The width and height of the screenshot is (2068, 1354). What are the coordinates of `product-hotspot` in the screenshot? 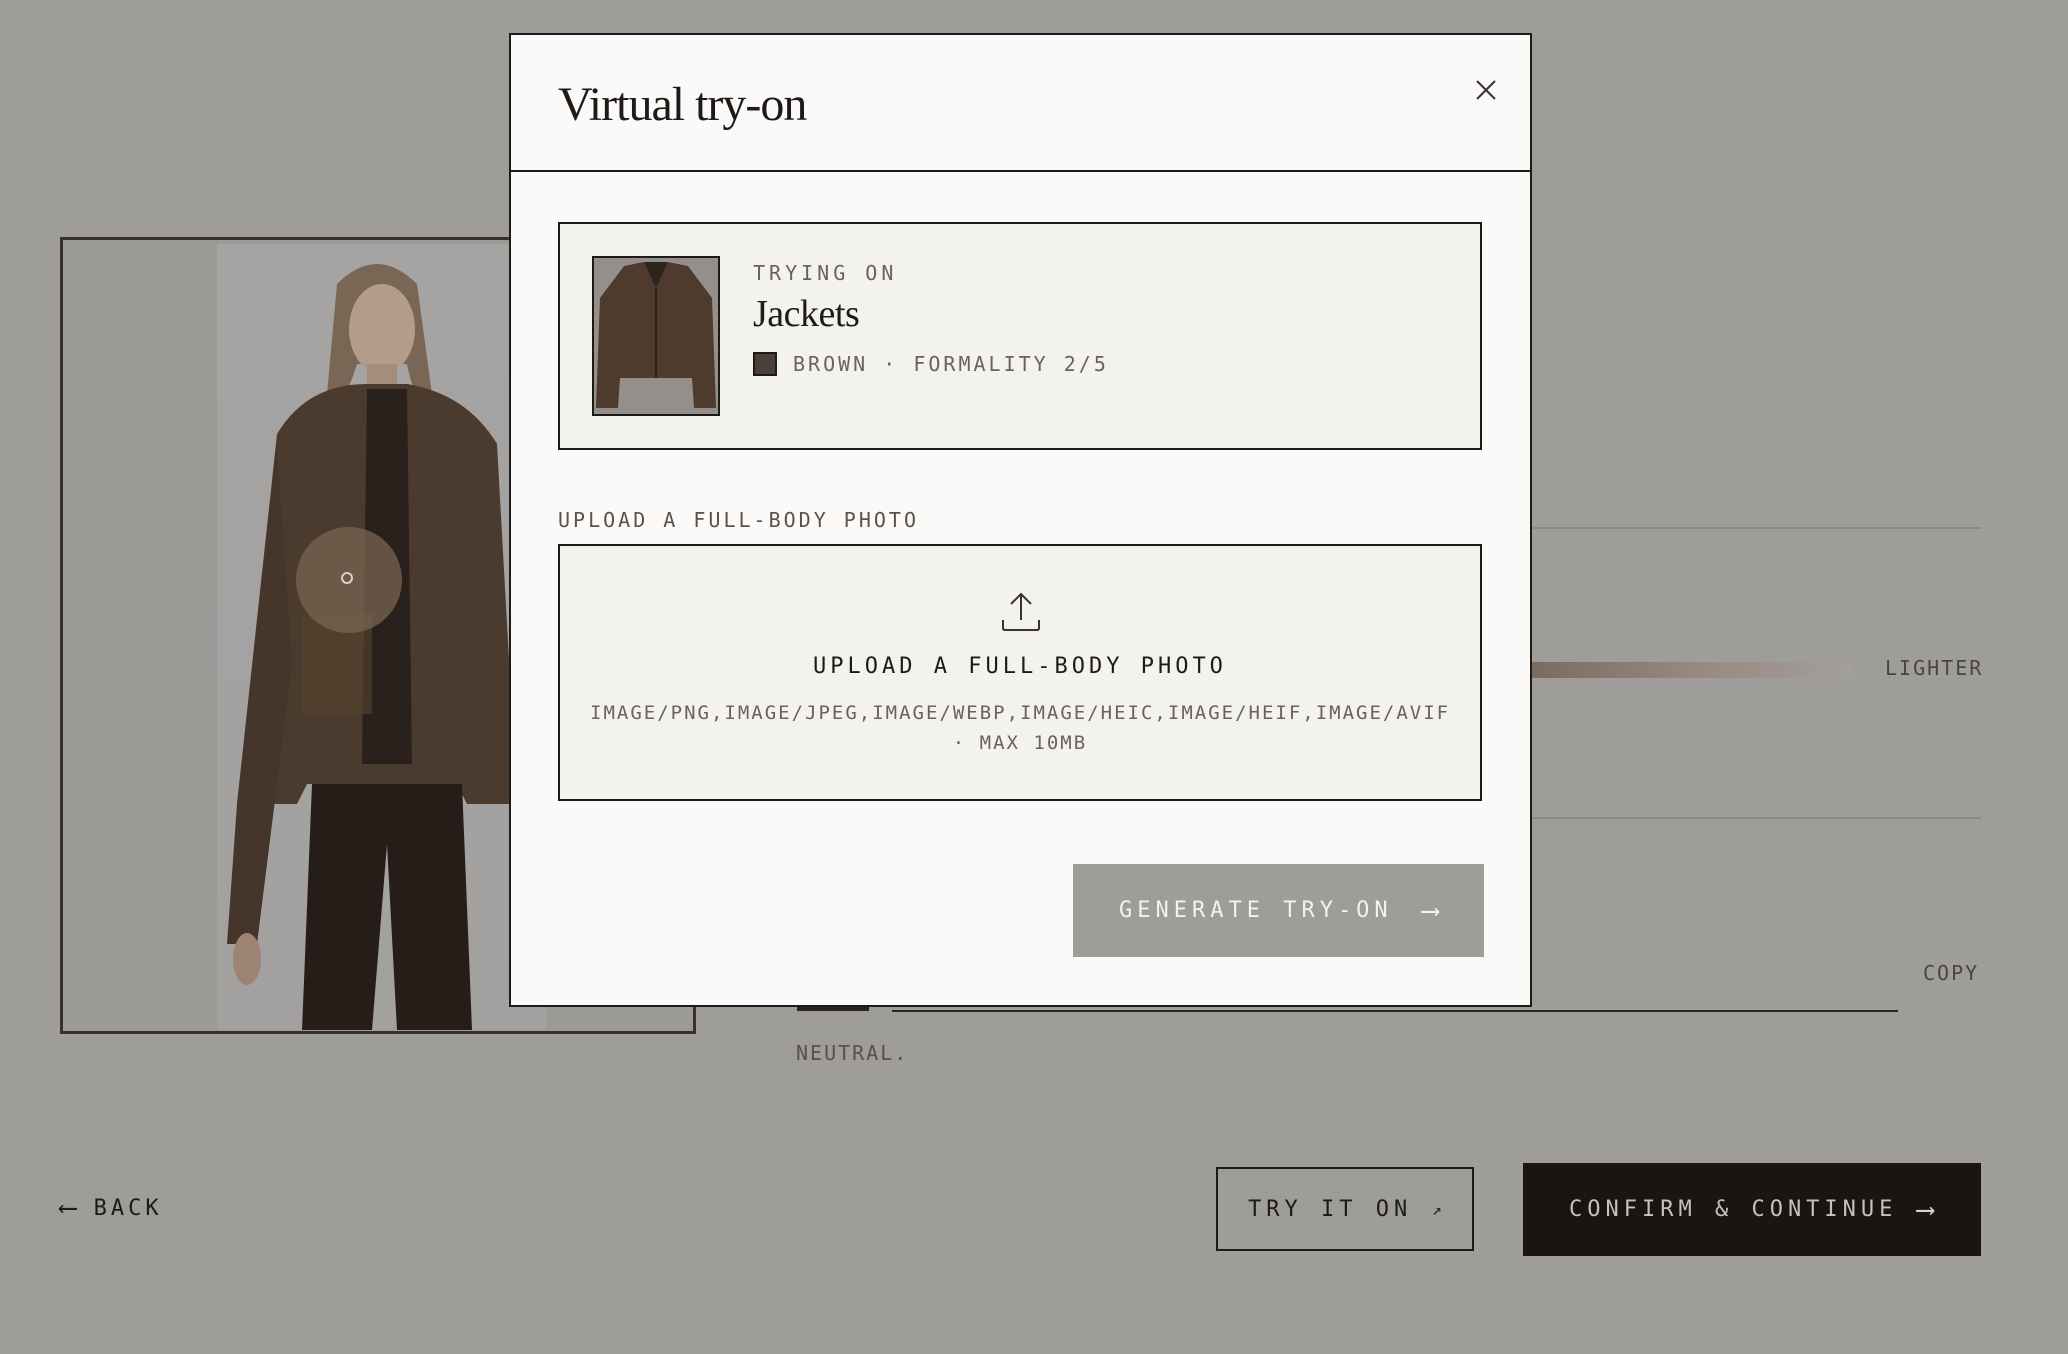 It's located at (349, 580).